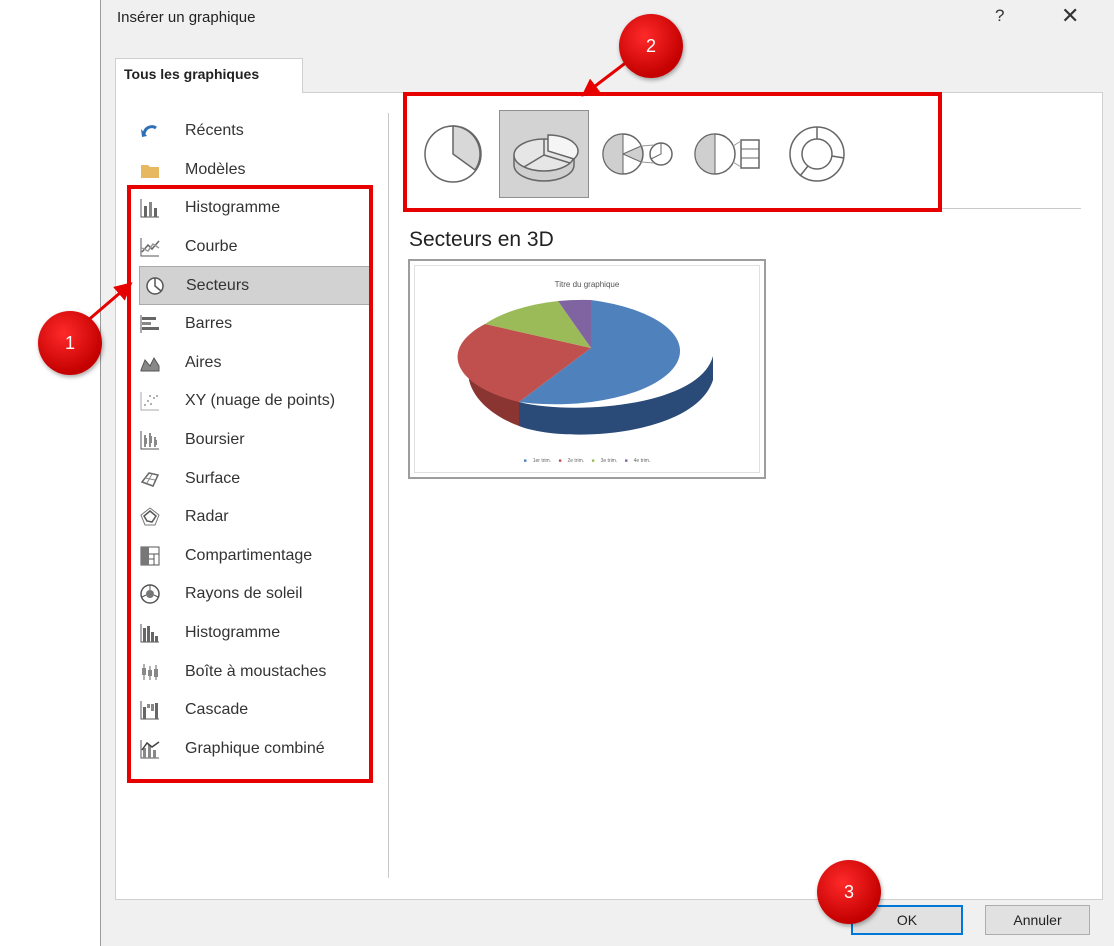  Describe the element at coordinates (352, 196) in the screenshot. I see `annotation-arrows` at that location.